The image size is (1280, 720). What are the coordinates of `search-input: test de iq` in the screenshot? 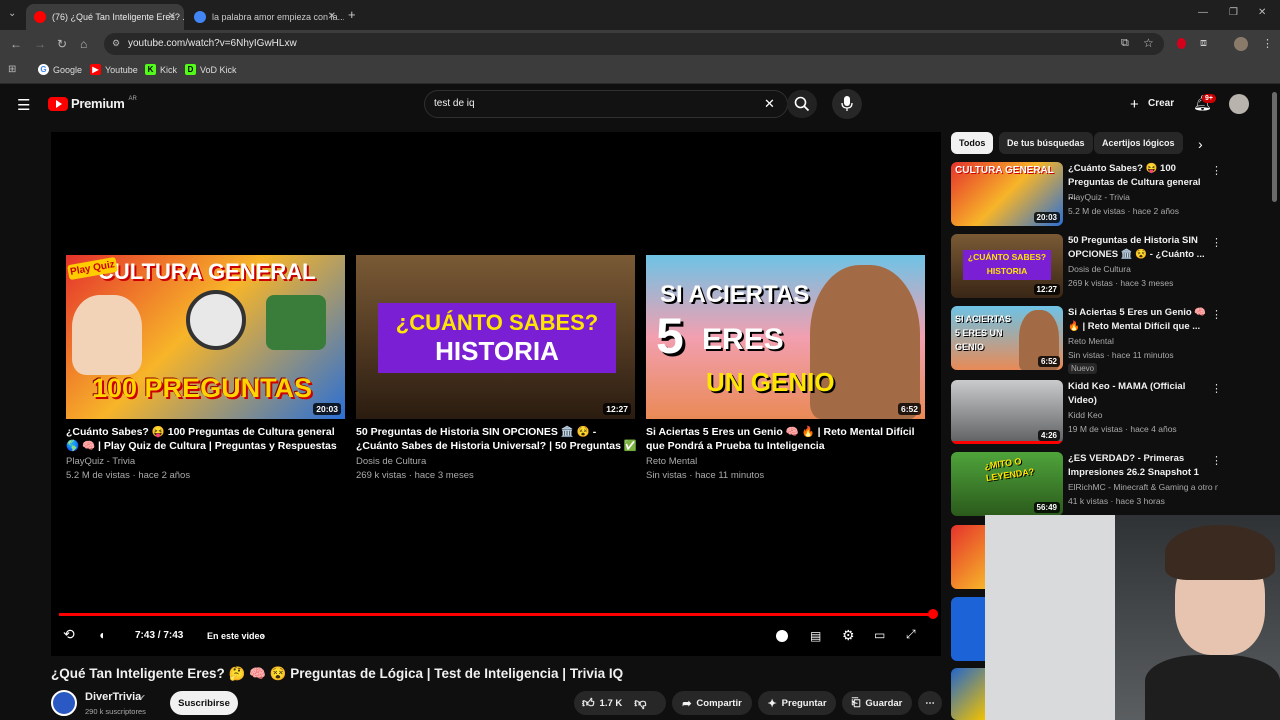 It's located at (454, 103).